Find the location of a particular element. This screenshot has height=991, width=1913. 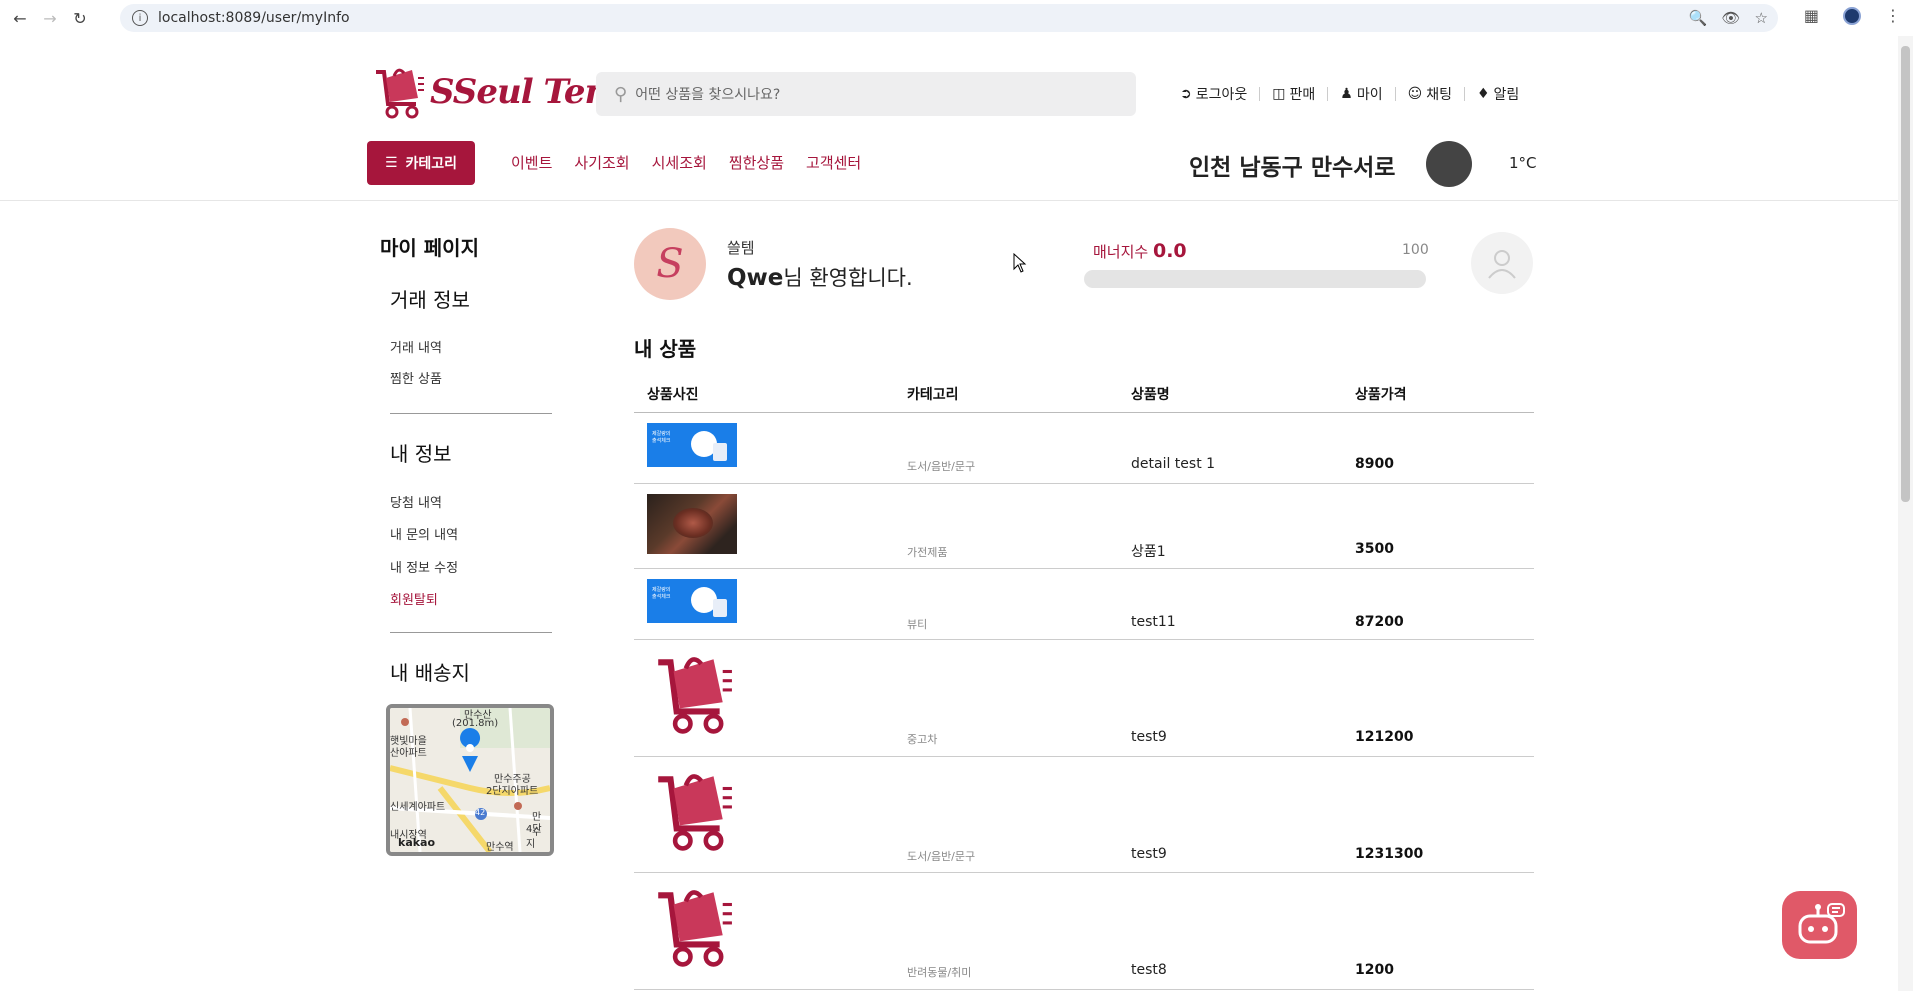

sidebar-item-trade-history: 거래 내역 is located at coordinates (416, 346).